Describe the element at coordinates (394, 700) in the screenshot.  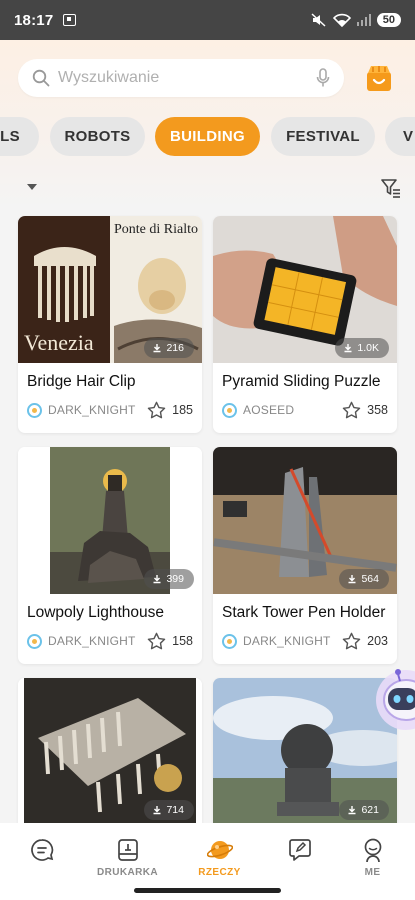
I see `assistant-robot-icon` at that location.